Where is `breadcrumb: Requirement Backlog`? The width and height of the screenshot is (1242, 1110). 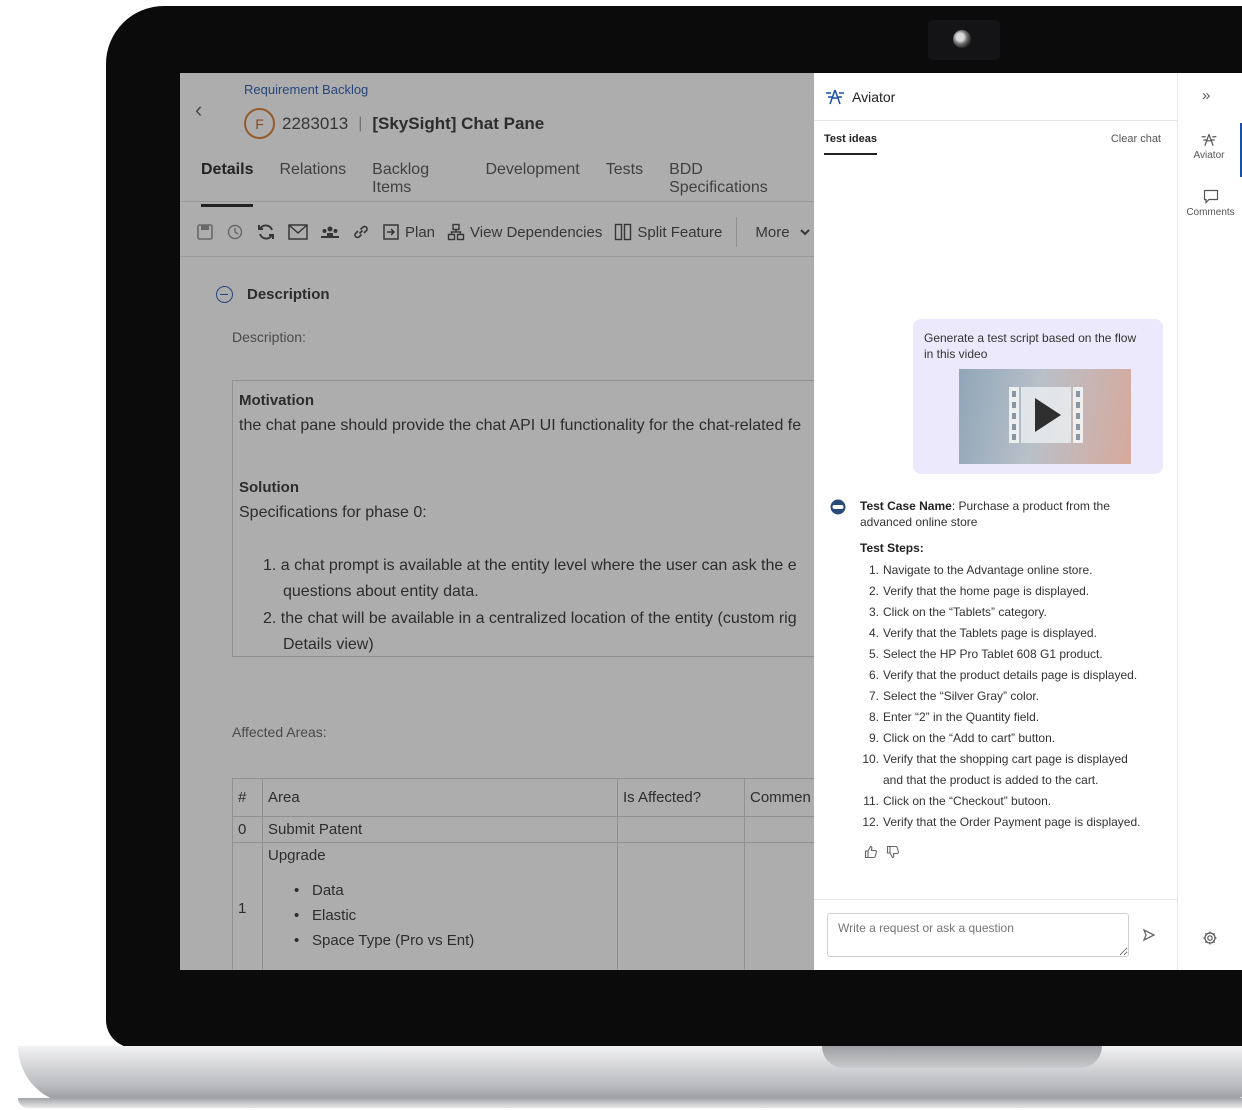 breadcrumb: Requirement Backlog is located at coordinates (306, 89).